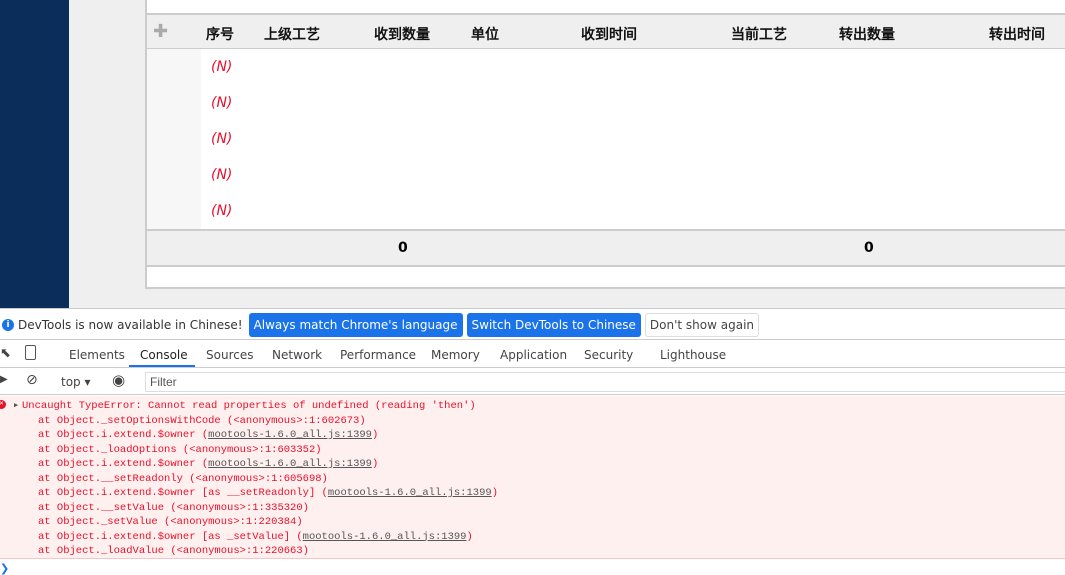  I want to click on context-selector: top ▾, so click(76, 382).